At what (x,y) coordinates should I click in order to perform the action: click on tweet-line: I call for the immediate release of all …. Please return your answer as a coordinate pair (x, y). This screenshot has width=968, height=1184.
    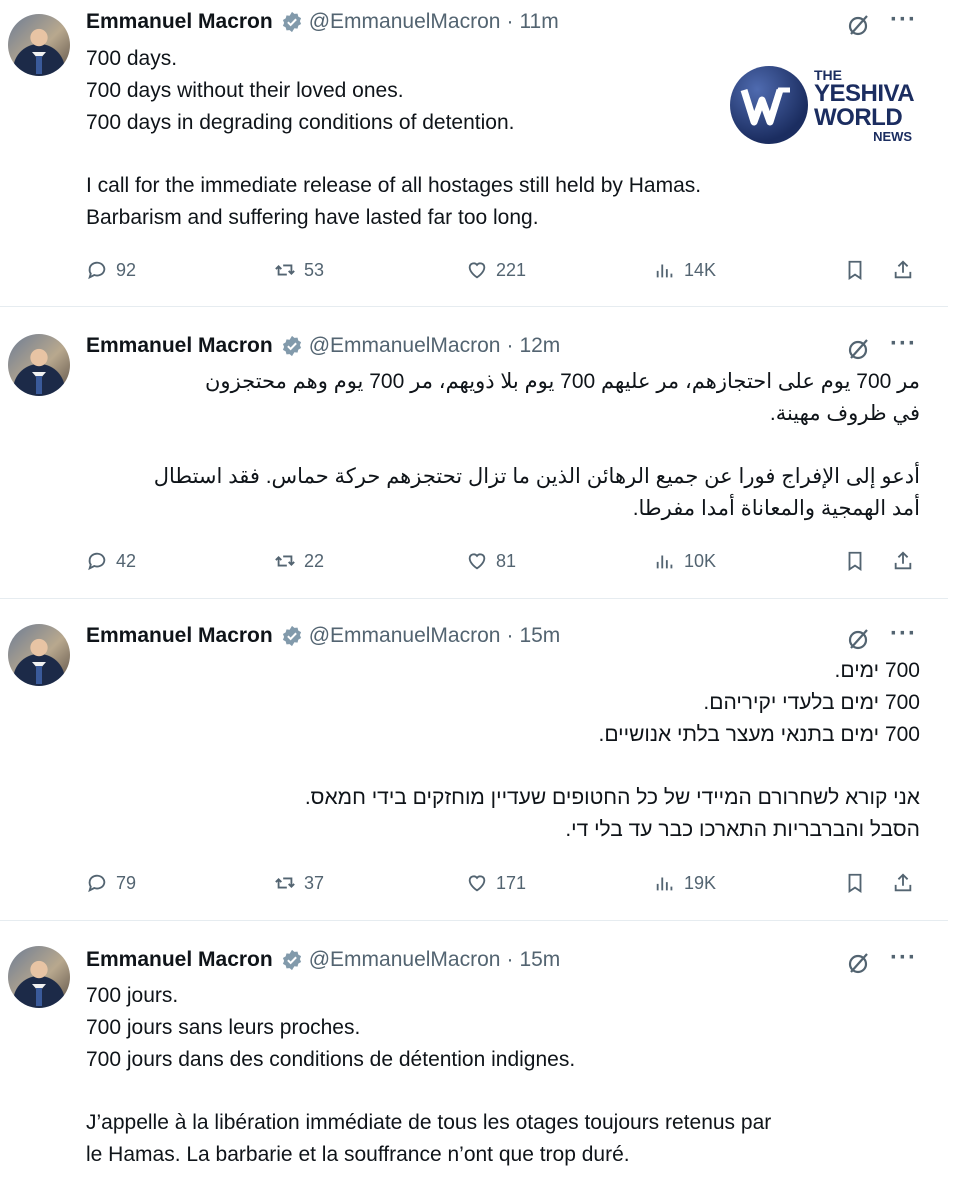
    Looking at the image, I should click on (394, 185).